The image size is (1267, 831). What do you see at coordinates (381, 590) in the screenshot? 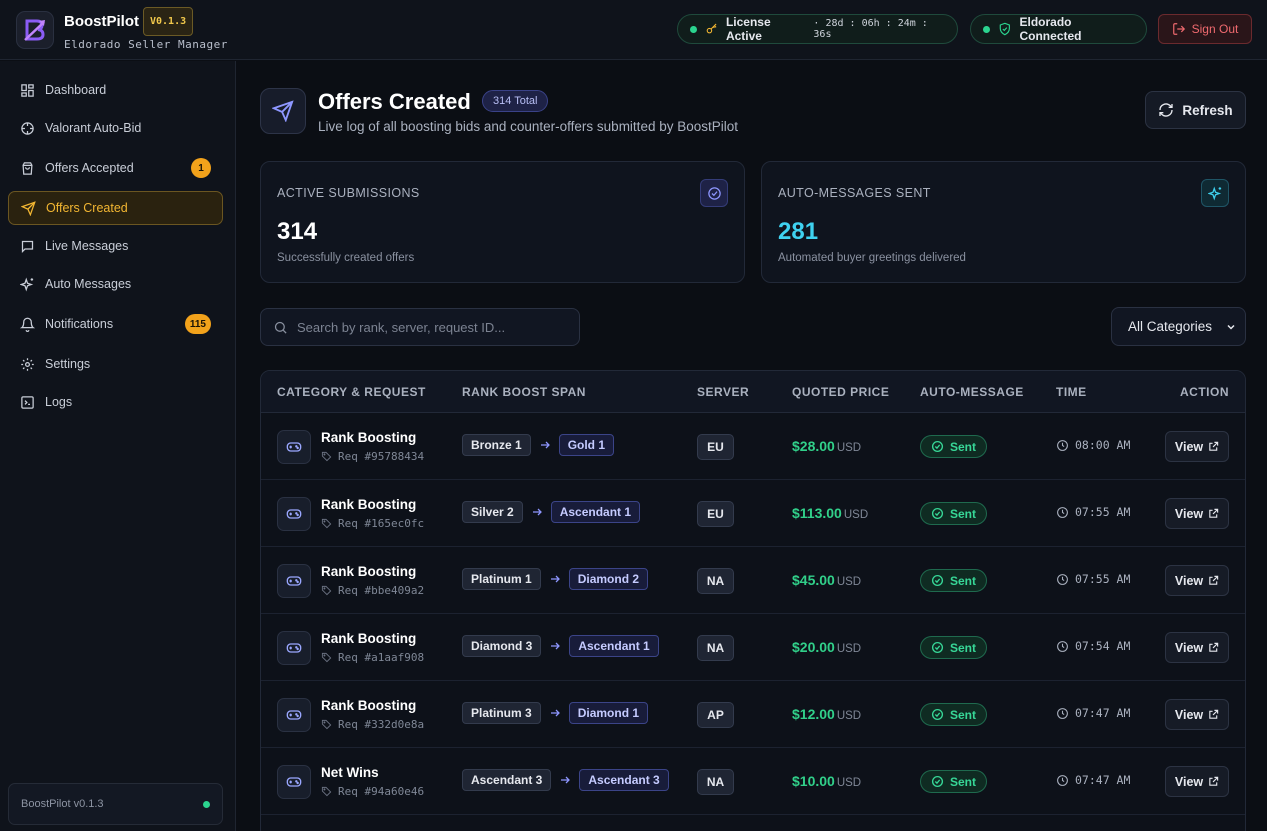
I see `request-id-text: Req #bbe409a2` at bounding box center [381, 590].